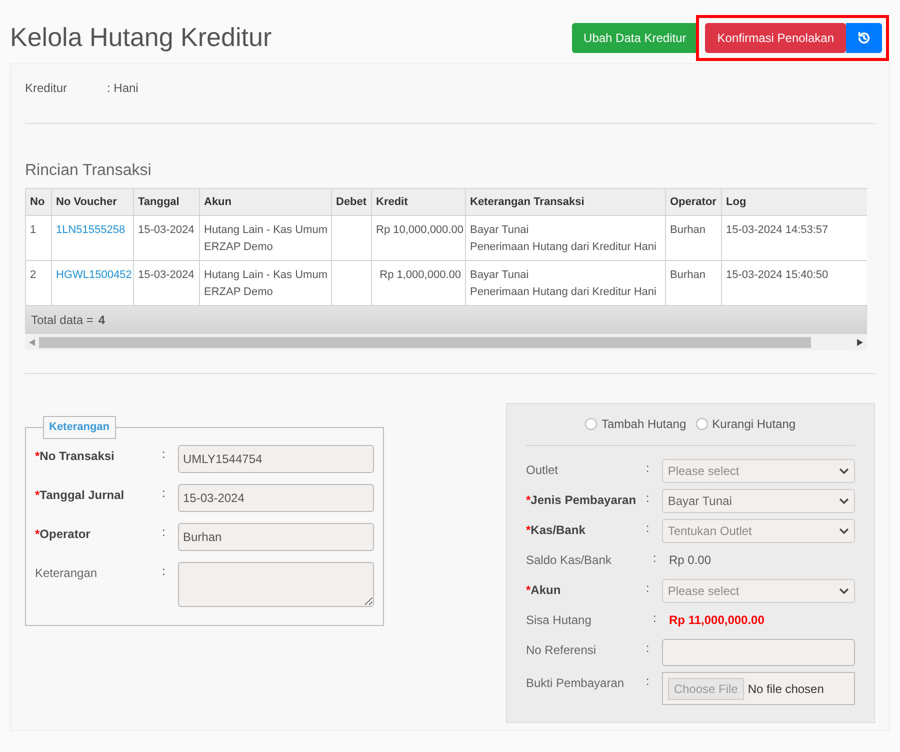 The width and height of the screenshot is (900, 752). Describe the element at coordinates (276, 584) in the screenshot. I see `text-area` at that location.